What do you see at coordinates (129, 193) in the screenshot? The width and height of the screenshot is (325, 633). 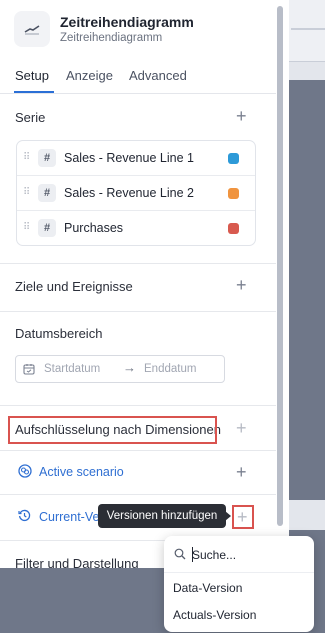 I see `series-item-name: Sales - Revenue Line 2` at bounding box center [129, 193].